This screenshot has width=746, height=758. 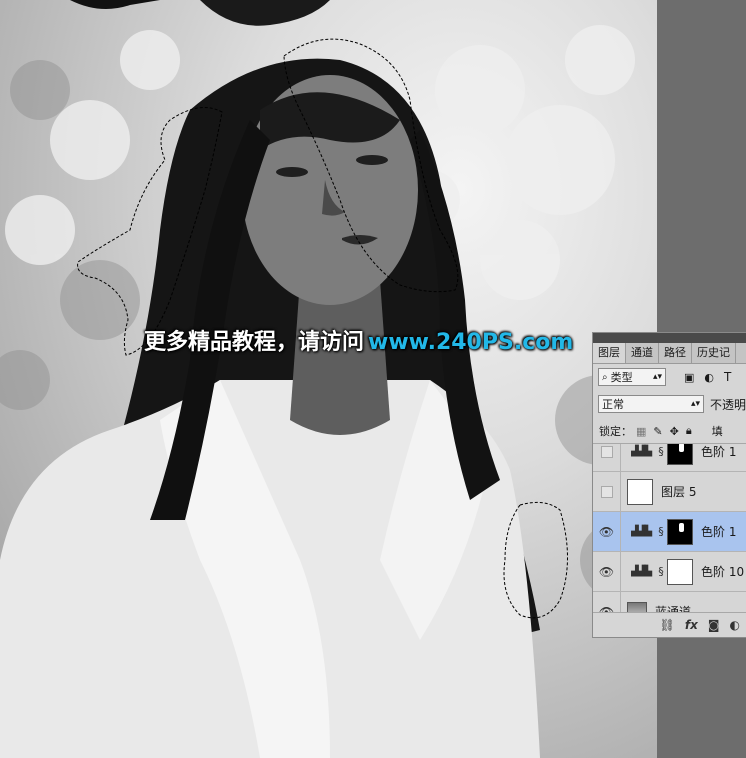 I want to click on tab-history: 历史记, so click(x=714, y=353).